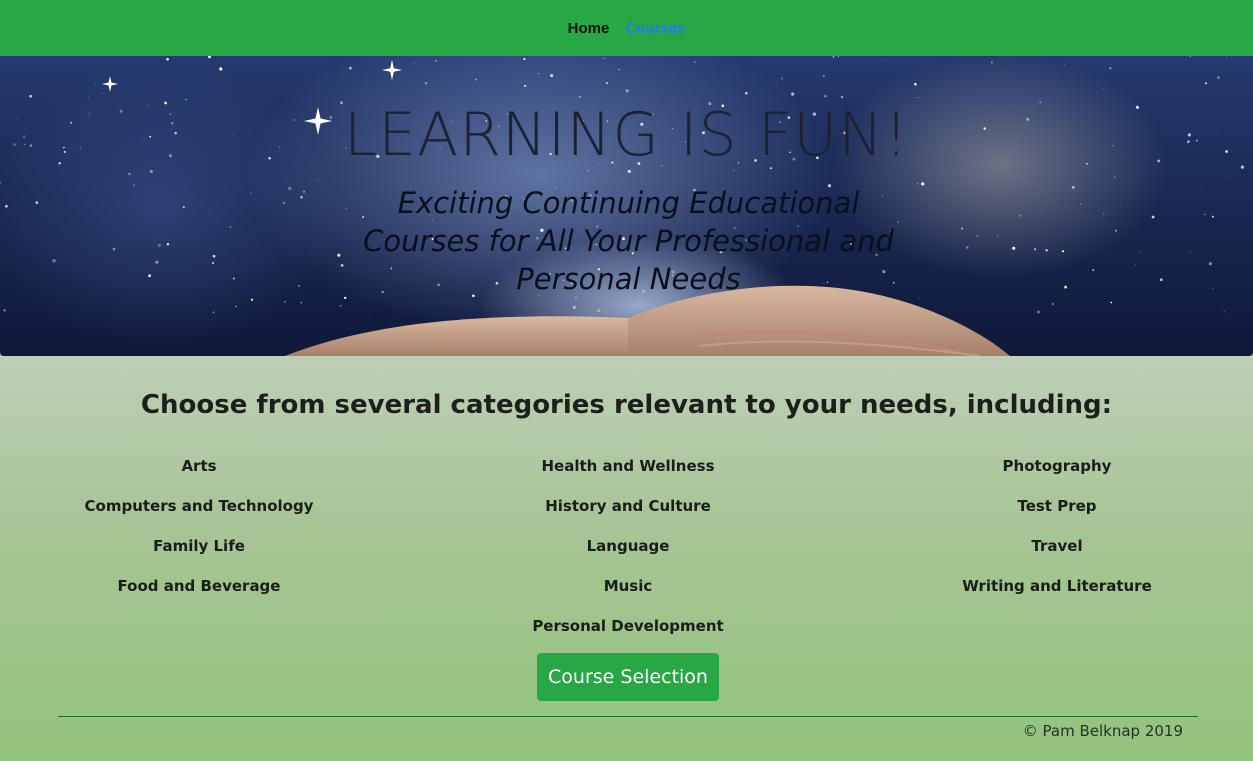 Image resolution: width=1253 pixels, height=761 pixels. What do you see at coordinates (199, 546) in the screenshot?
I see `category-item: Family Life` at bounding box center [199, 546].